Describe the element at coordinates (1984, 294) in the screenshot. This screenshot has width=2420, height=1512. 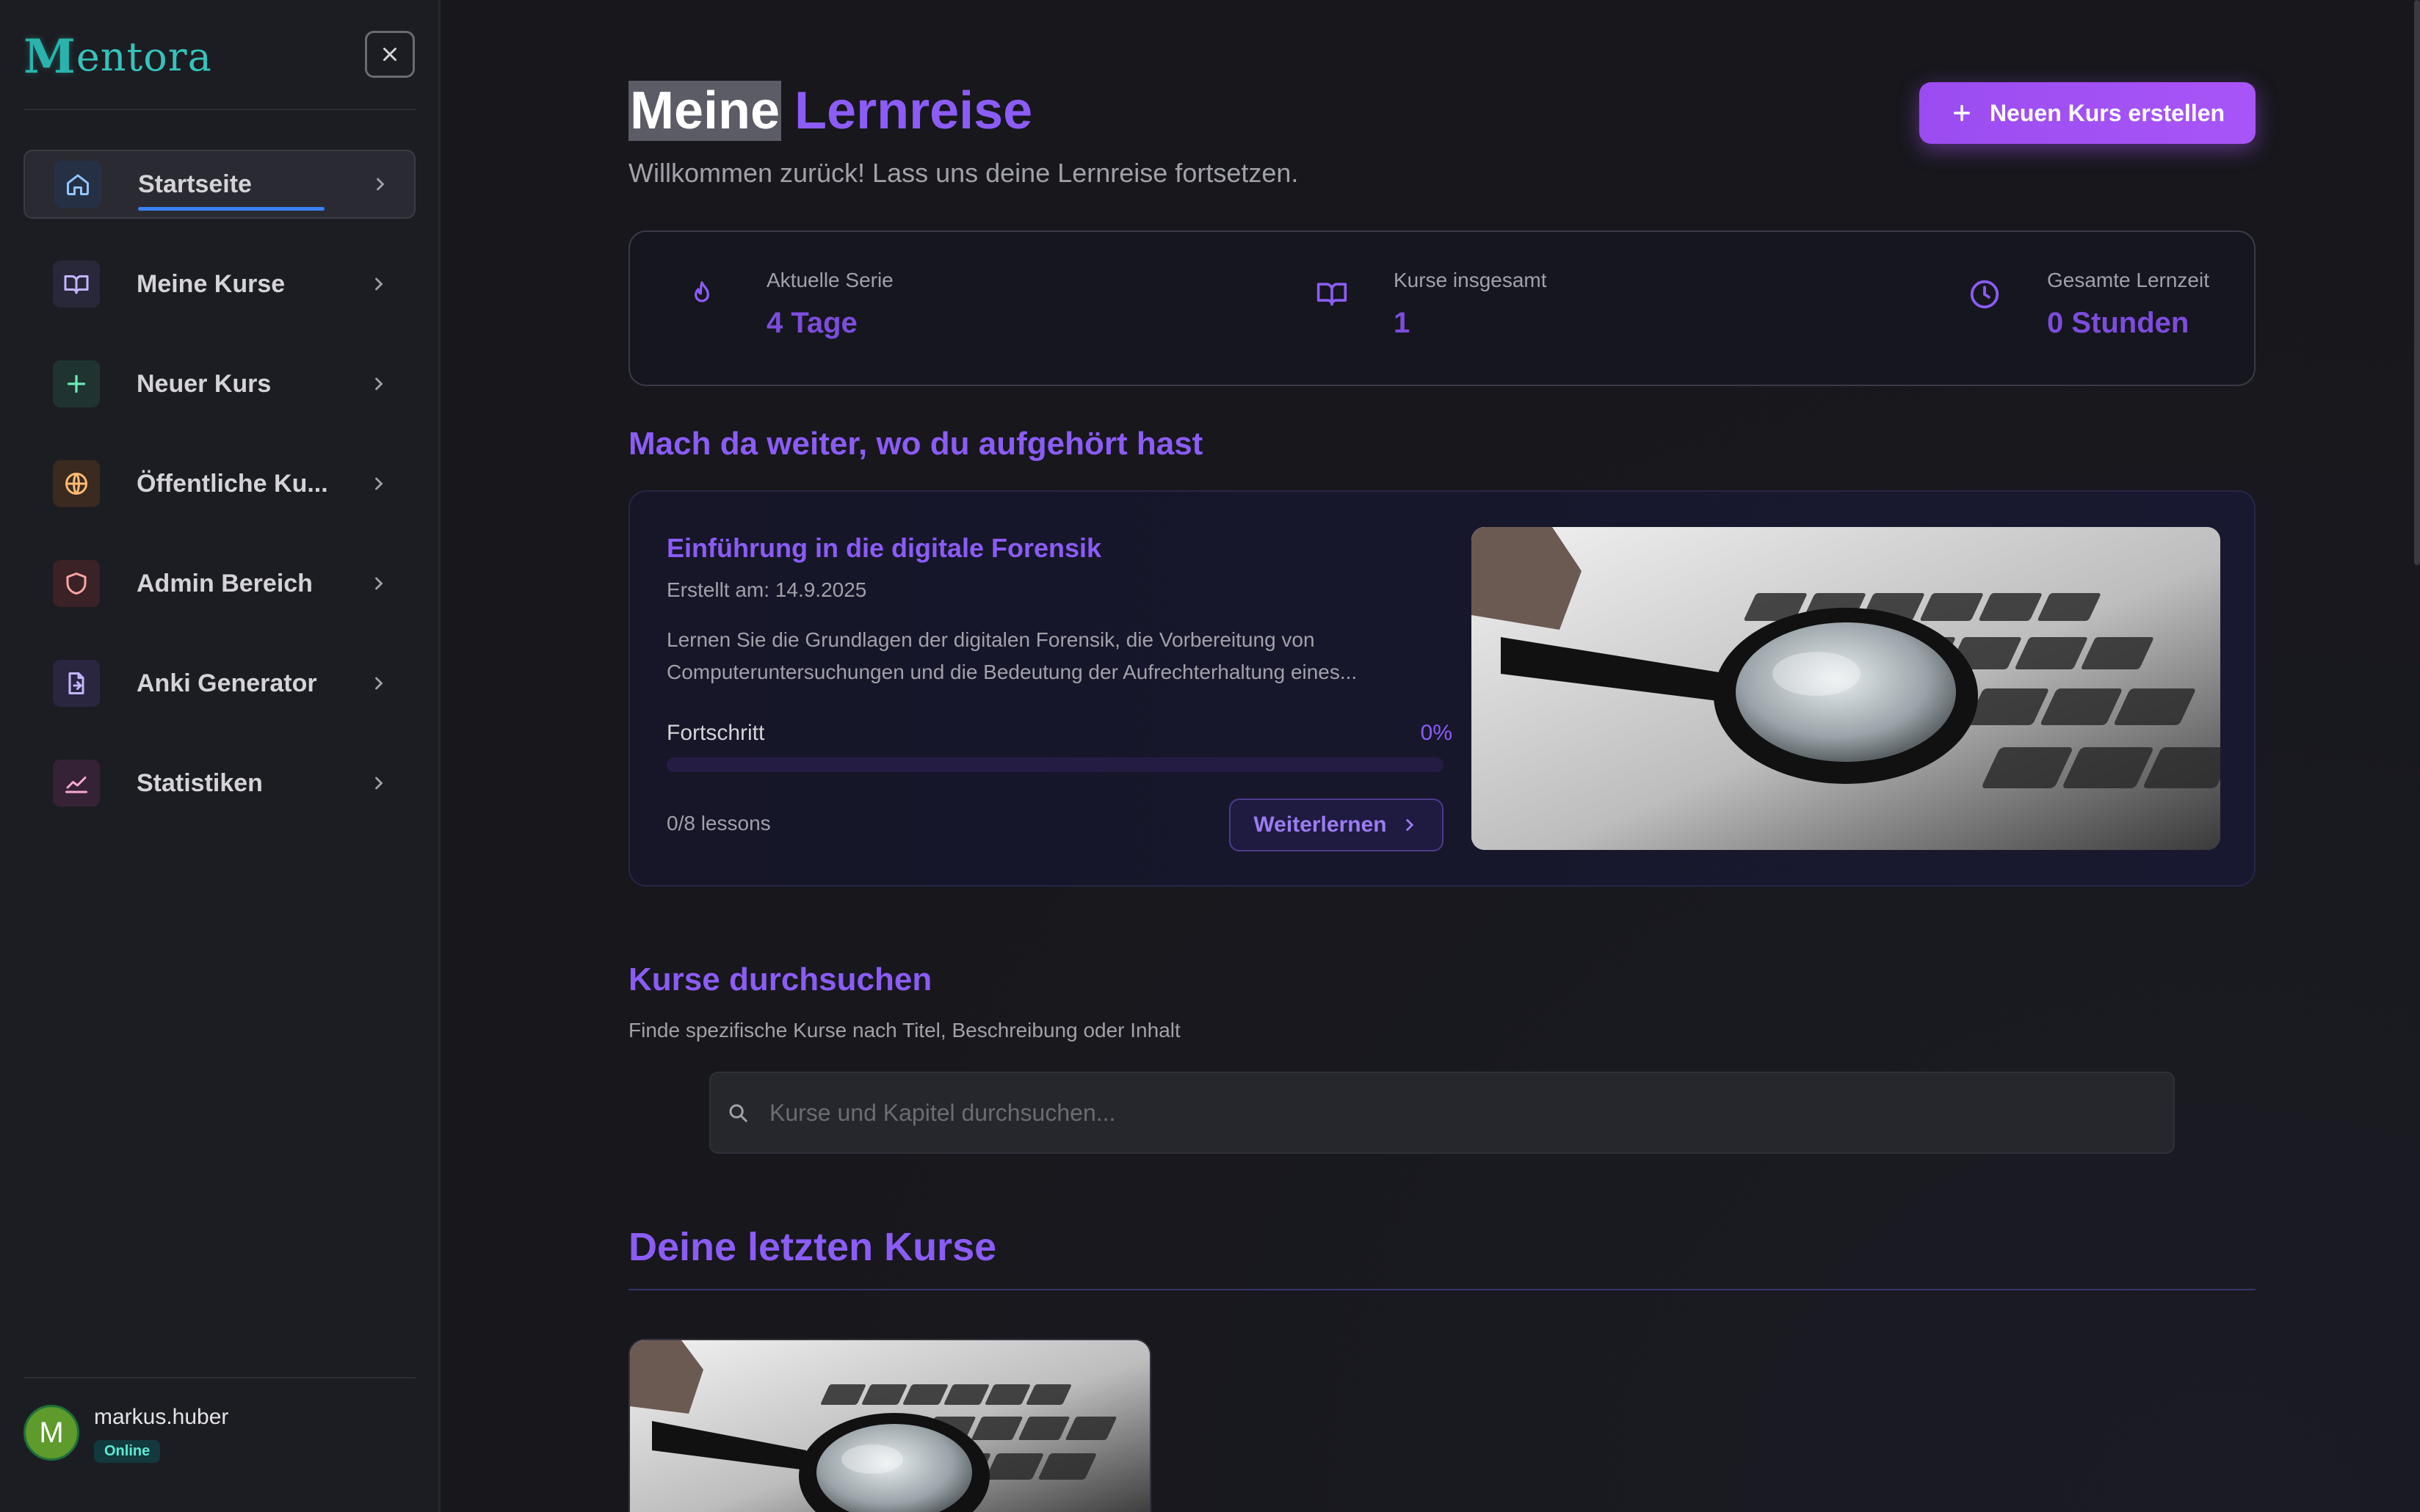
I see `clock-icon` at that location.